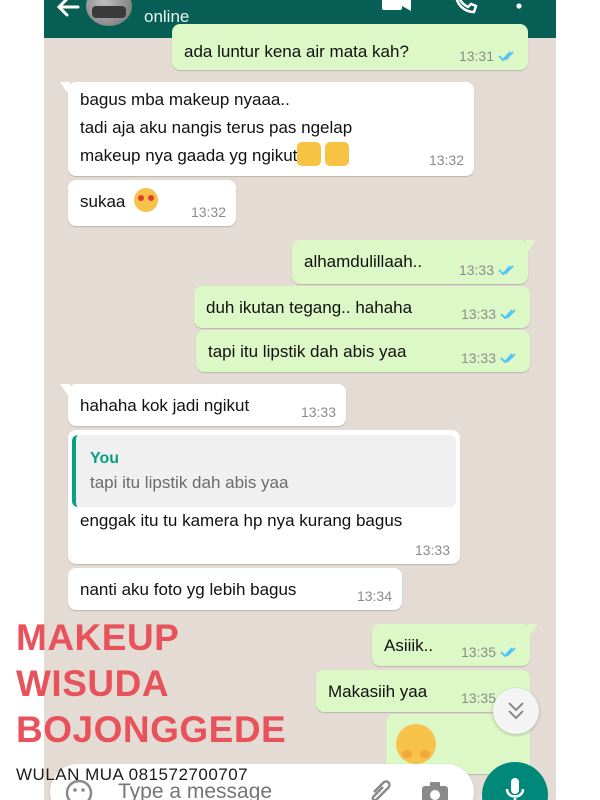  Describe the element at coordinates (296, 51) in the screenshot. I see `message-text: ada luntur kena air mata kah?` at that location.